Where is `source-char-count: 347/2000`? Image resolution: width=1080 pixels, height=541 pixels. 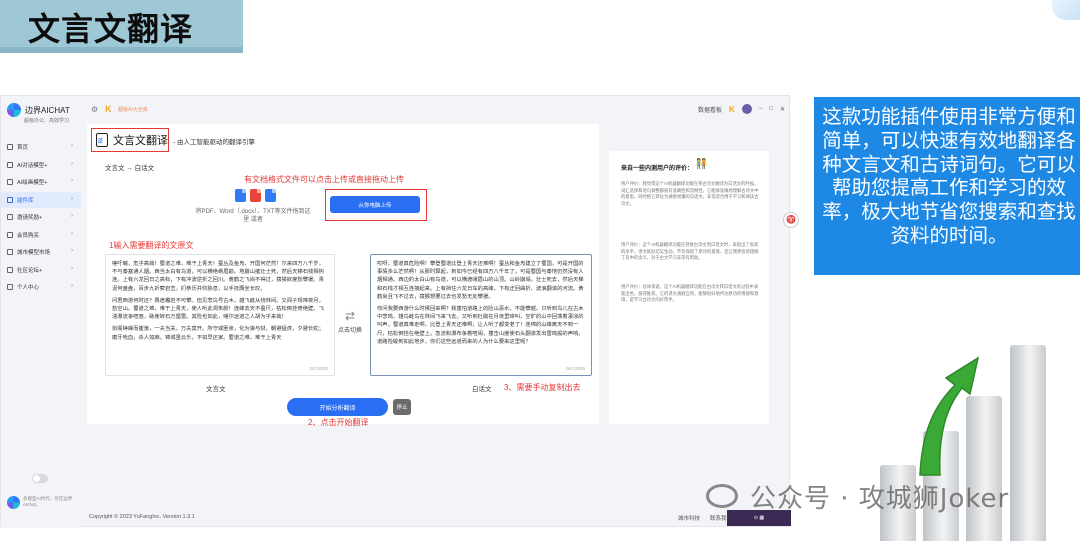
source-char-count: 347/2000 is located at coordinates (318, 369).